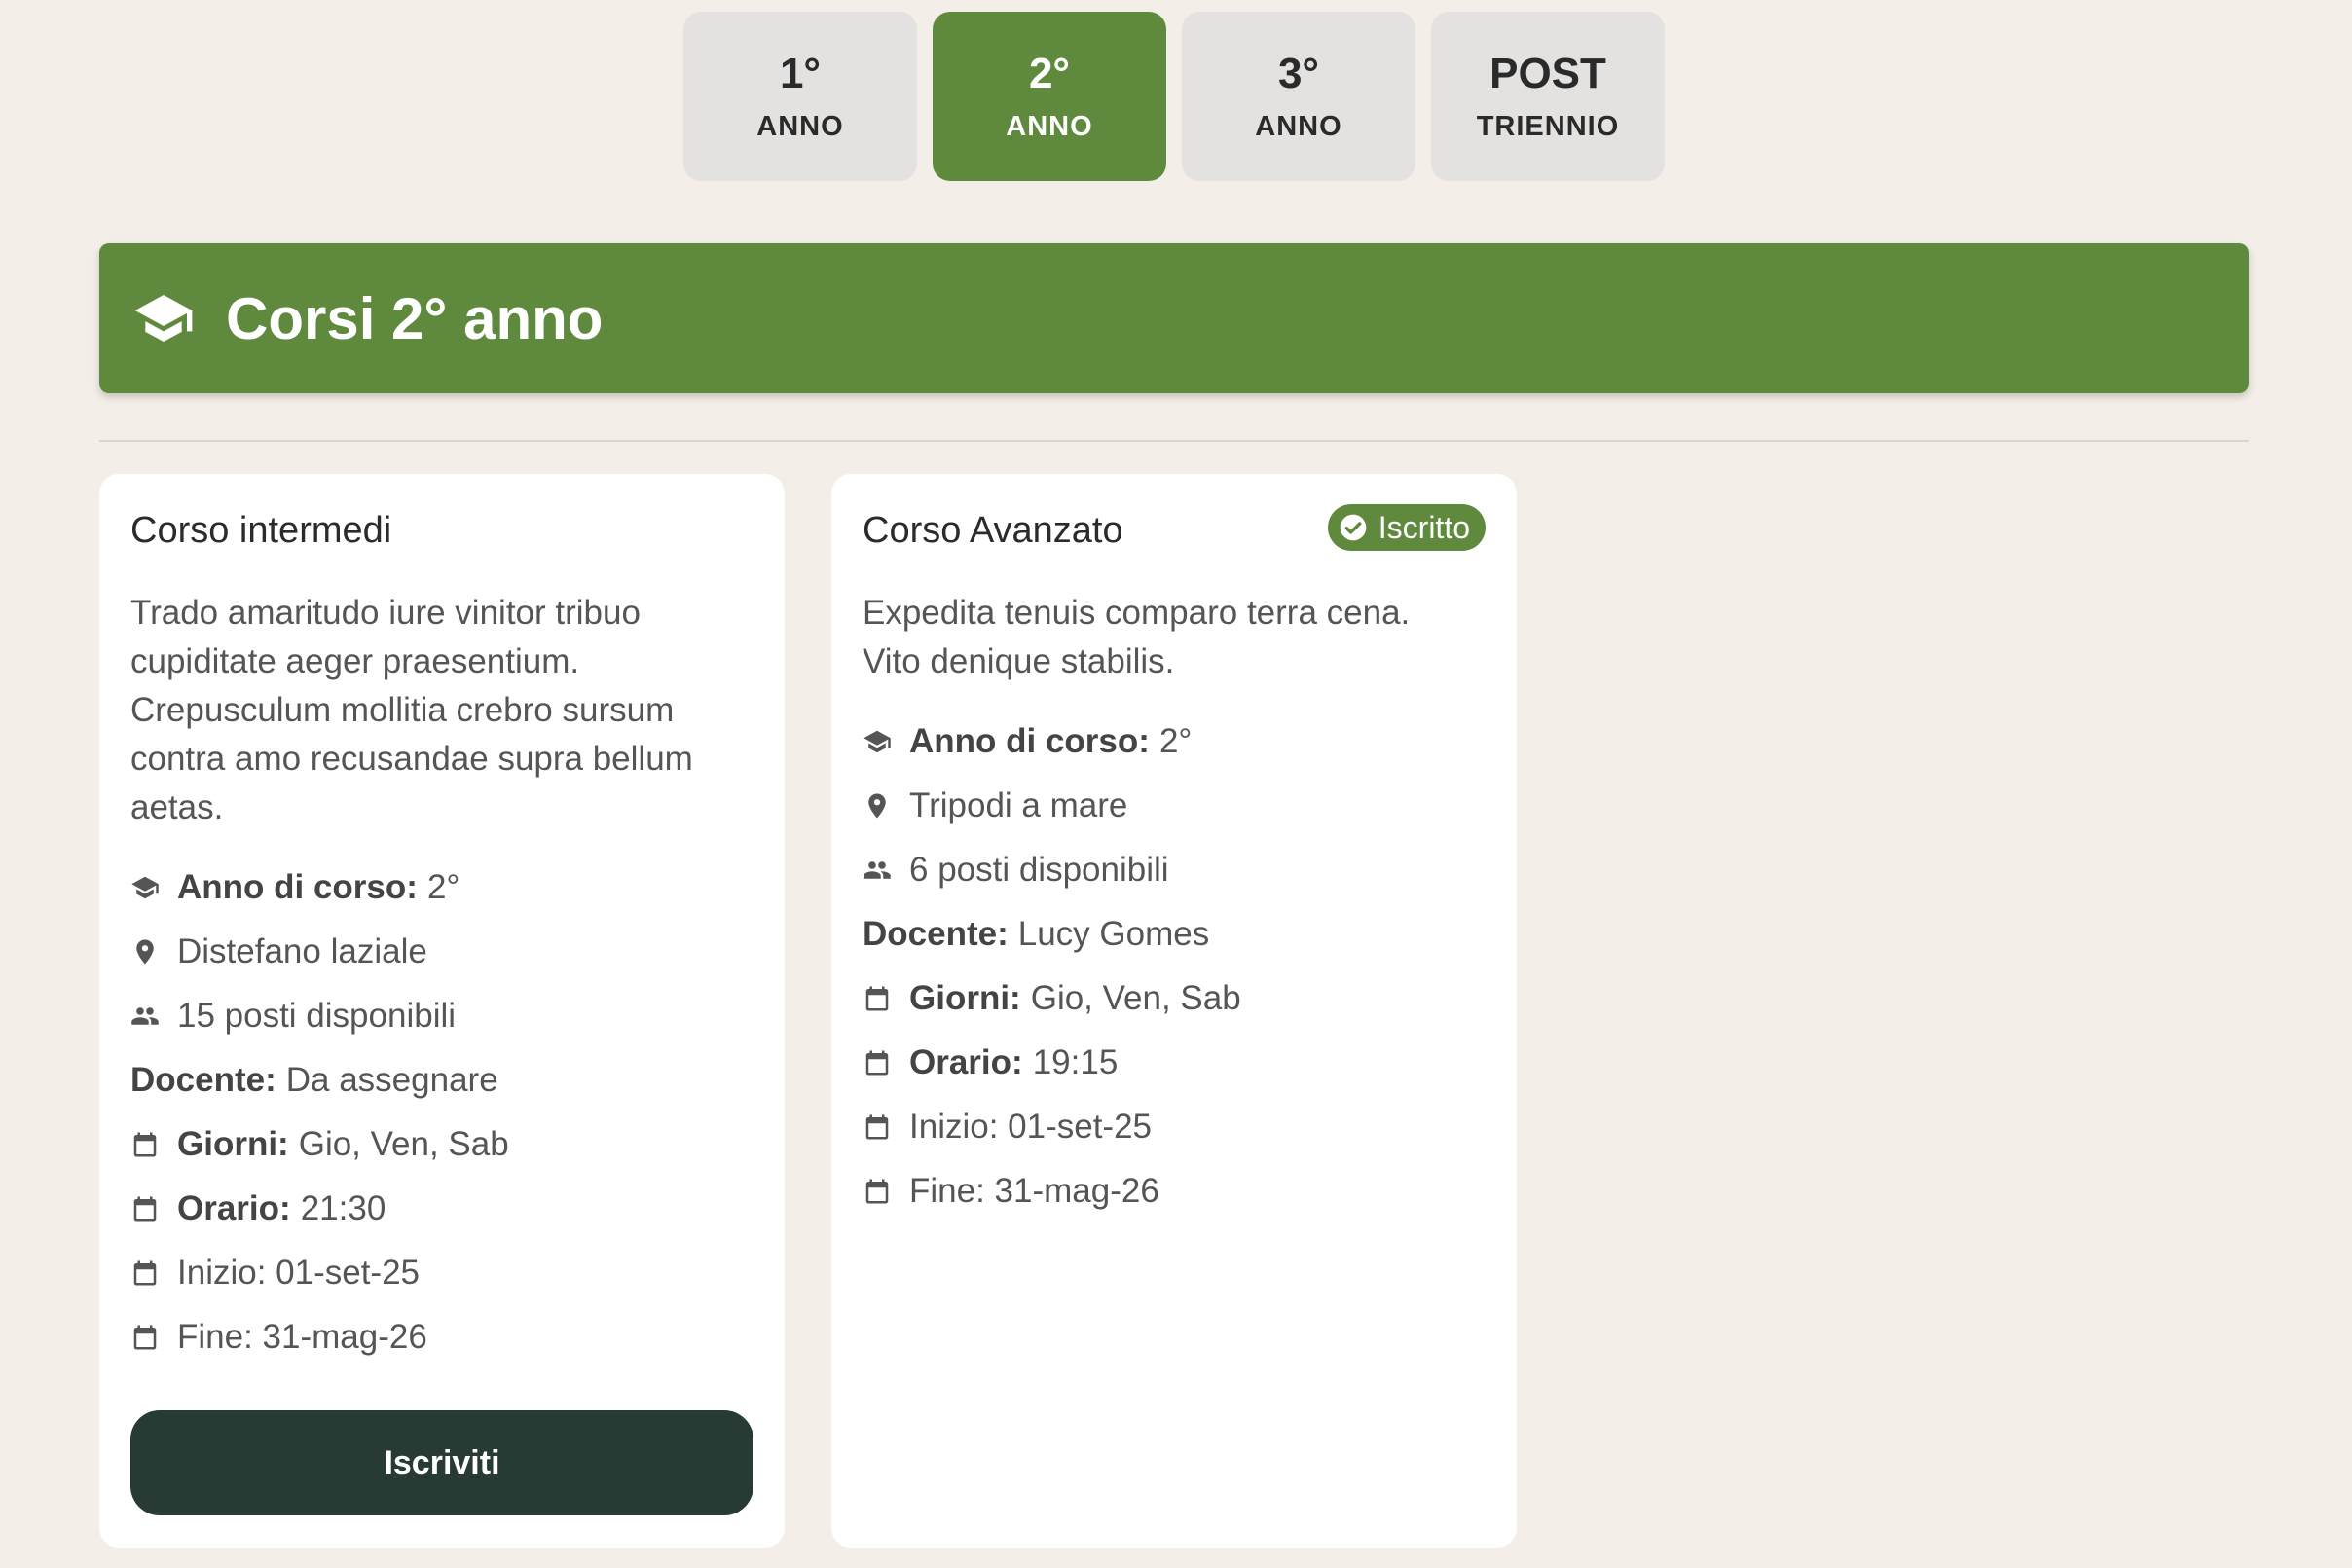 This screenshot has width=2352, height=1568. What do you see at coordinates (302, 951) in the screenshot?
I see `course-location: Distefano laziale` at bounding box center [302, 951].